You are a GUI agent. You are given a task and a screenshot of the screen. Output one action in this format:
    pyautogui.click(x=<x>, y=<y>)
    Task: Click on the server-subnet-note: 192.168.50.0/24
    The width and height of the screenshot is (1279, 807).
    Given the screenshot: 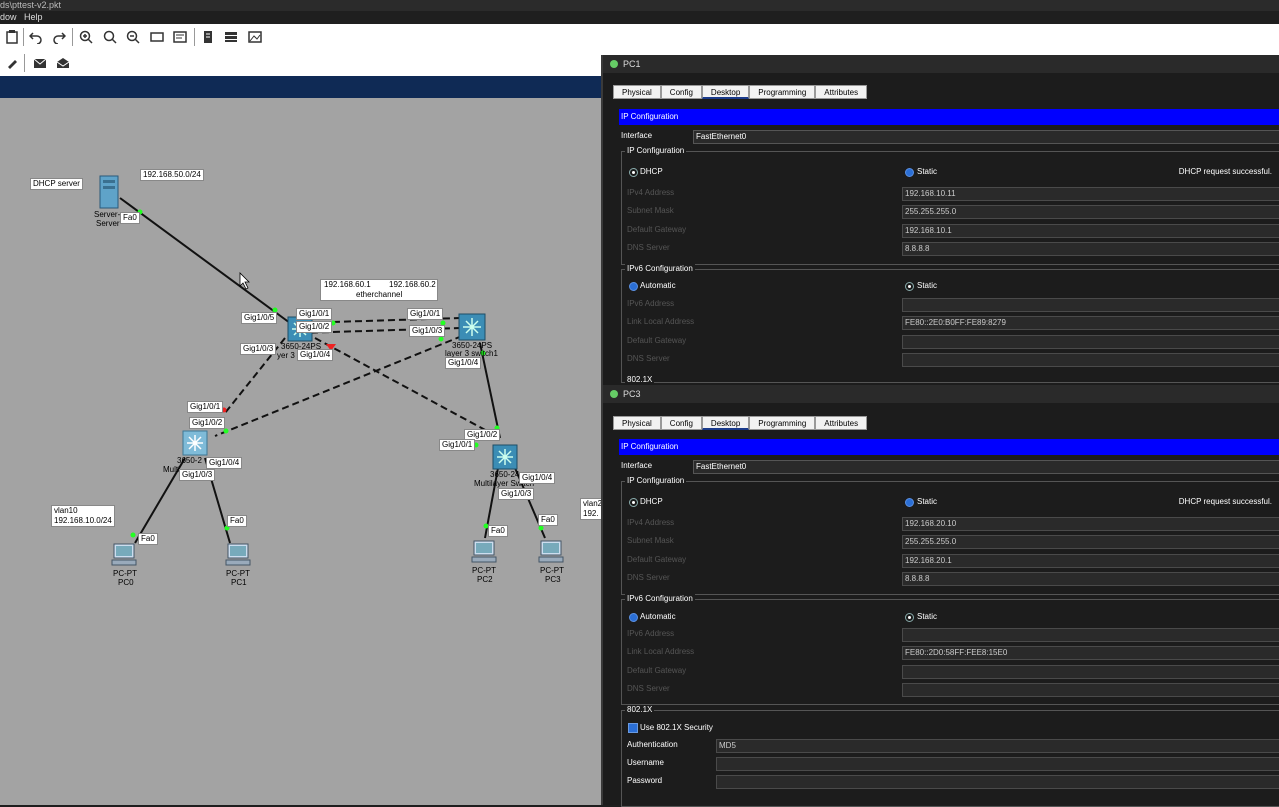 What is the action you would take?
    pyautogui.click(x=172, y=175)
    